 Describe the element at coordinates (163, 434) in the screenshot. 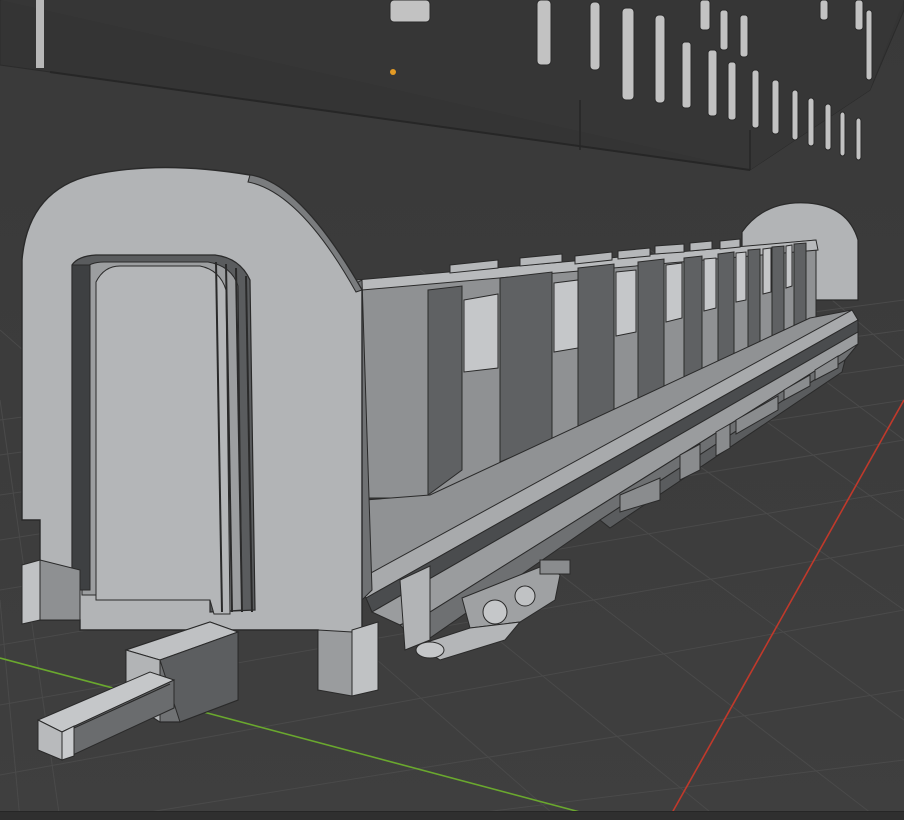

I see `end-door-frame` at that location.